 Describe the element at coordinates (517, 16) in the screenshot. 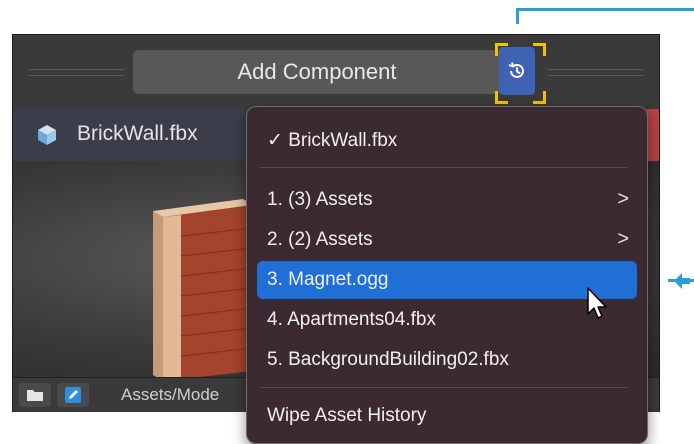

I see `callout-line-top-tick` at that location.